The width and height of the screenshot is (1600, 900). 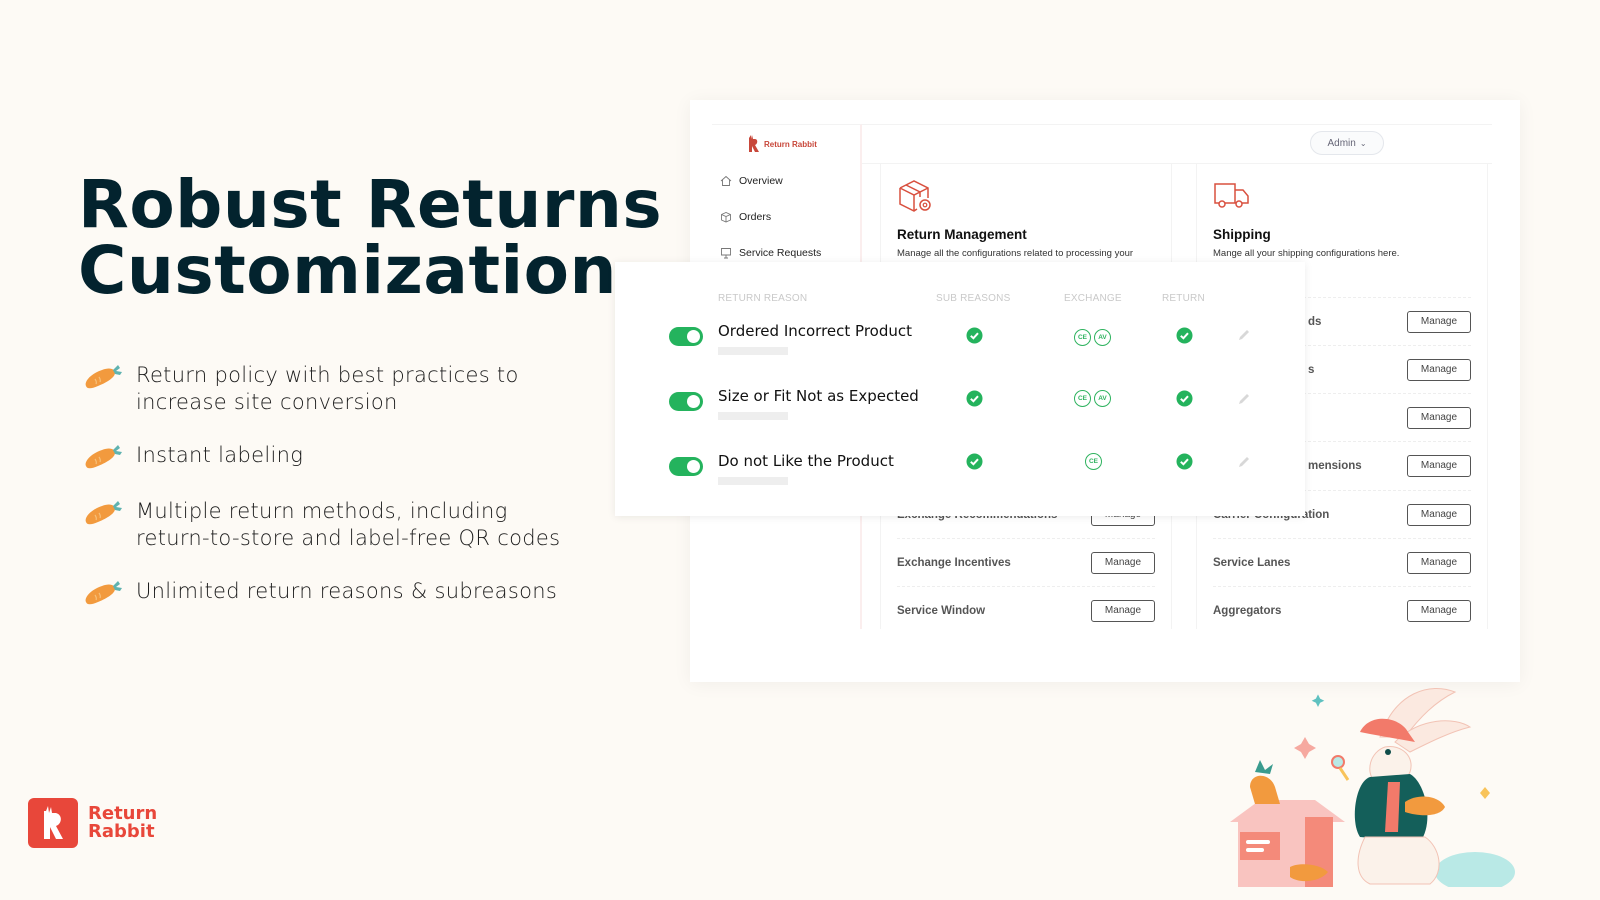 I want to click on feature-text-line-1: Instant labeling, so click(x=220, y=455).